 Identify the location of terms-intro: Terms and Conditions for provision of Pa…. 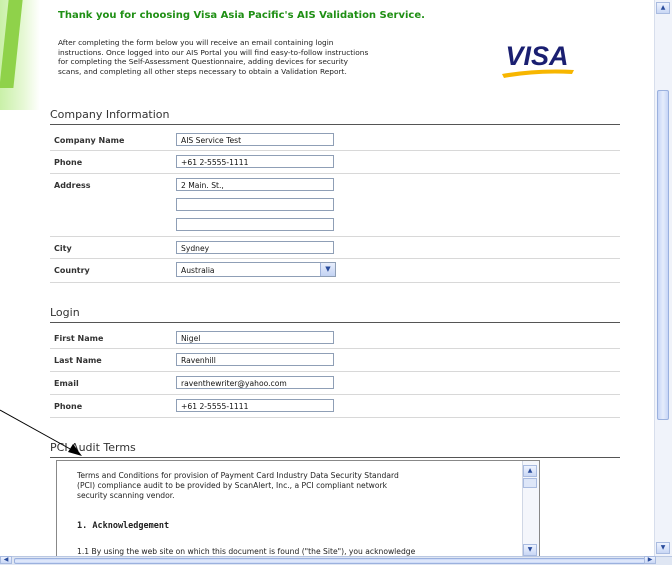
(287, 486).